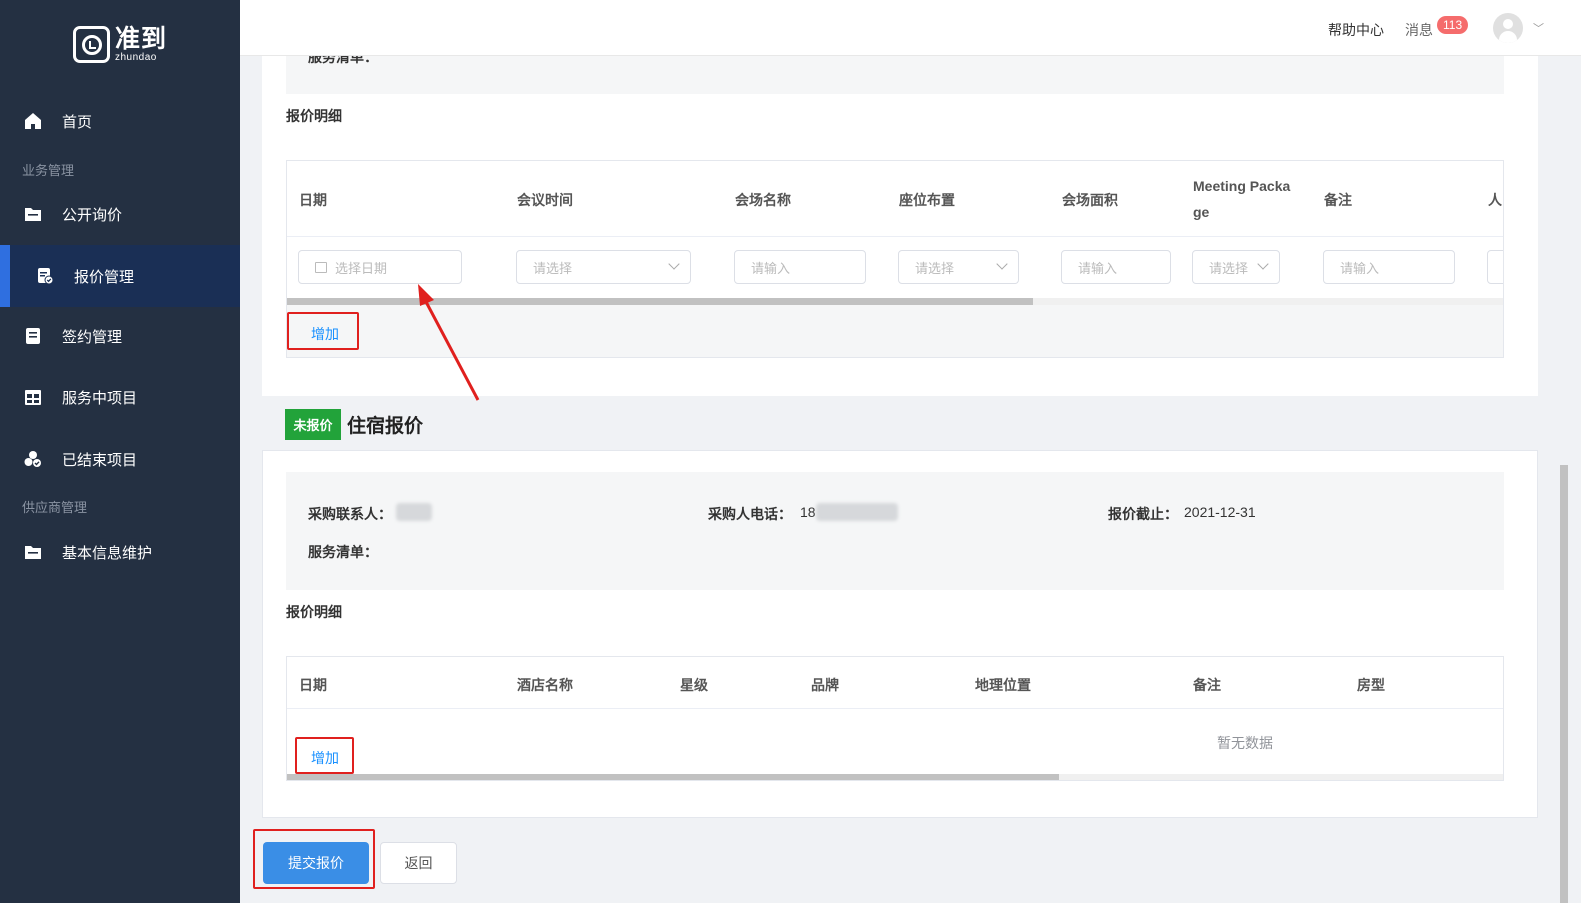 Image resolution: width=1581 pixels, height=903 pixels. What do you see at coordinates (1201, 212) in the screenshot?
I see `col-meeting-package-wrap: ge` at bounding box center [1201, 212].